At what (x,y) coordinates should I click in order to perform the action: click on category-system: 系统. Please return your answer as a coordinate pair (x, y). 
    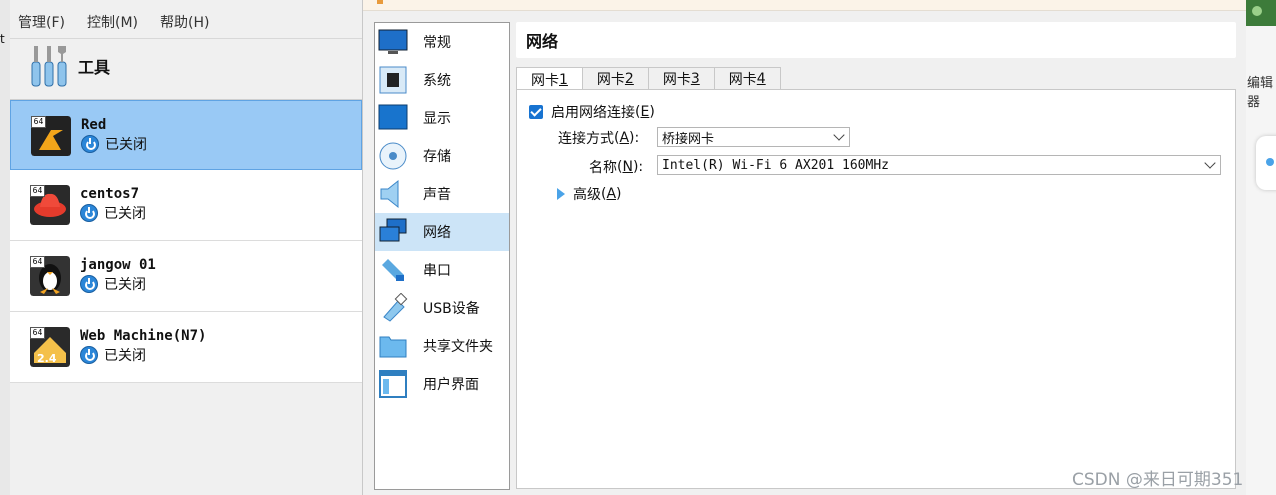
    Looking at the image, I should click on (442, 80).